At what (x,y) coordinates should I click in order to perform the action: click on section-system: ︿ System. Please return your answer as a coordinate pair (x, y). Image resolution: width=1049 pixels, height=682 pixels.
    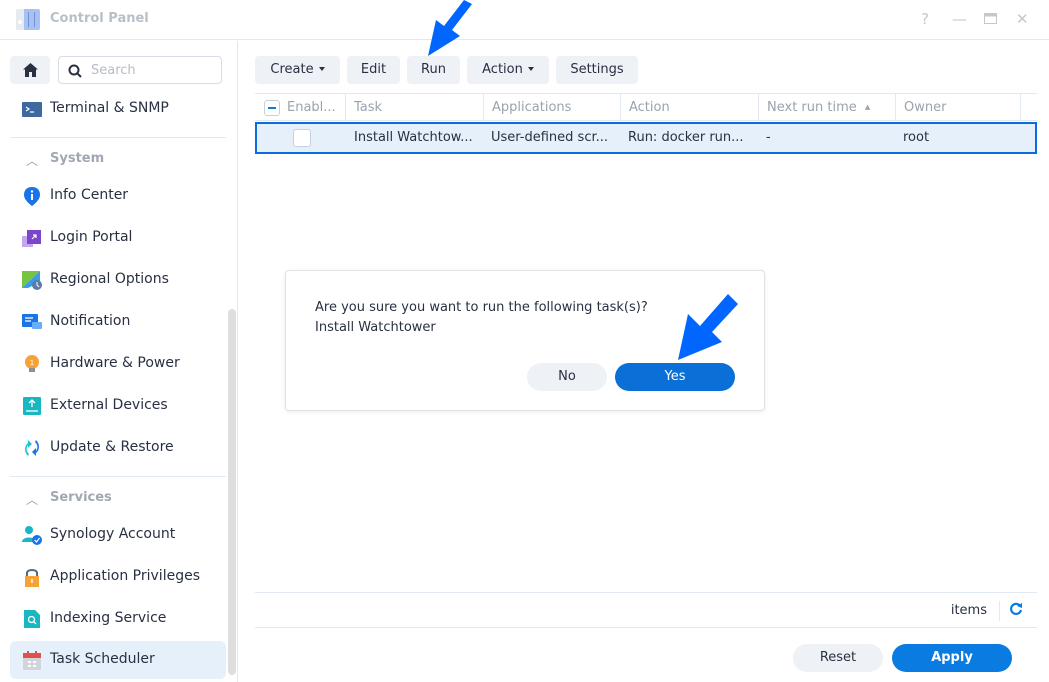
    Looking at the image, I should click on (118, 159).